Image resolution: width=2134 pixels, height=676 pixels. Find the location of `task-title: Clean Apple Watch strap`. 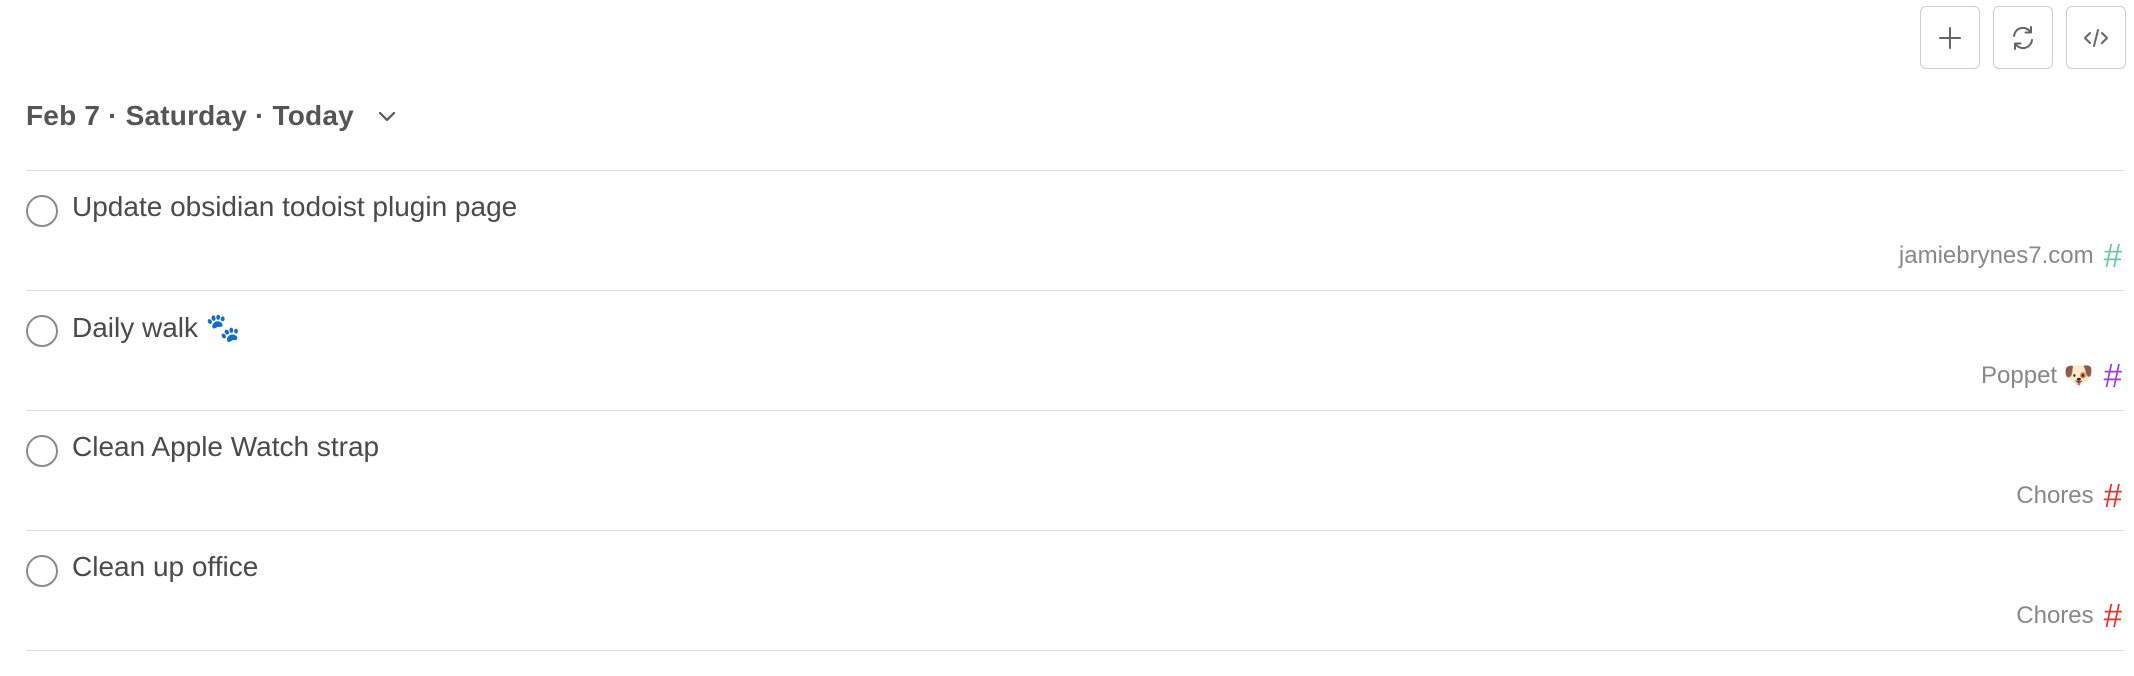

task-title: Clean Apple Watch strap is located at coordinates (225, 447).